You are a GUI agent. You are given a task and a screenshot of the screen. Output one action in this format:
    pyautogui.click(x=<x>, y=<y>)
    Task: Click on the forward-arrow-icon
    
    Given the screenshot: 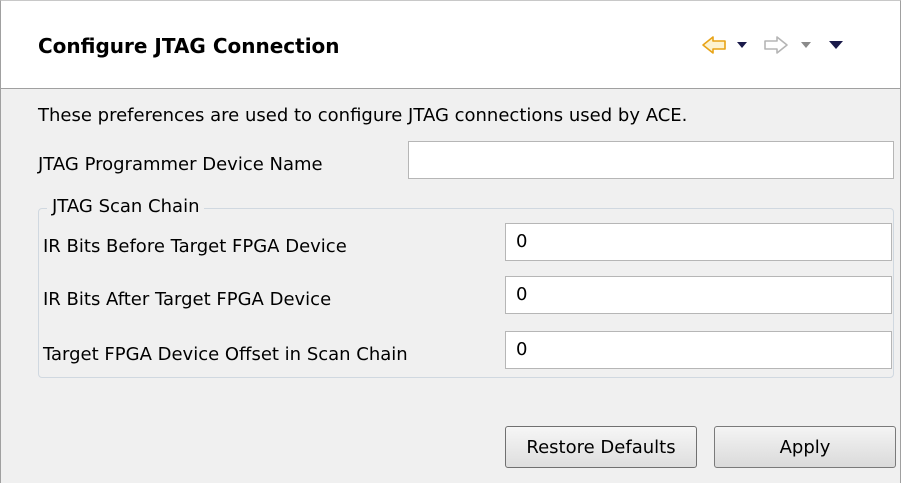 What is the action you would take?
    pyautogui.click(x=776, y=45)
    